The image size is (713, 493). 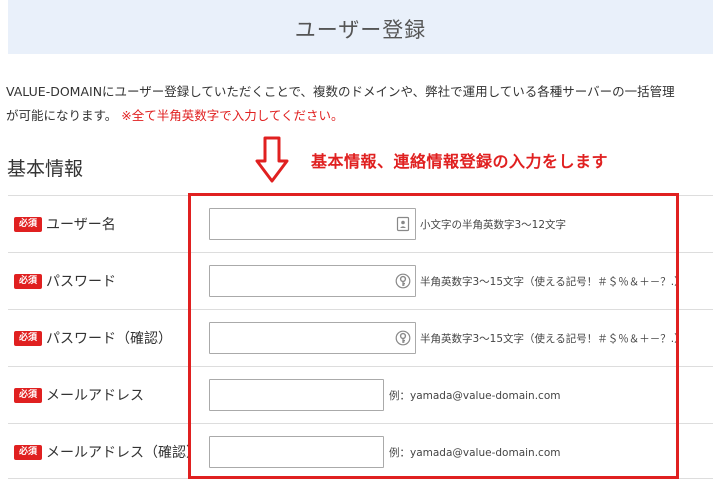 I want to click on email-confirm-input, so click(x=296, y=452).